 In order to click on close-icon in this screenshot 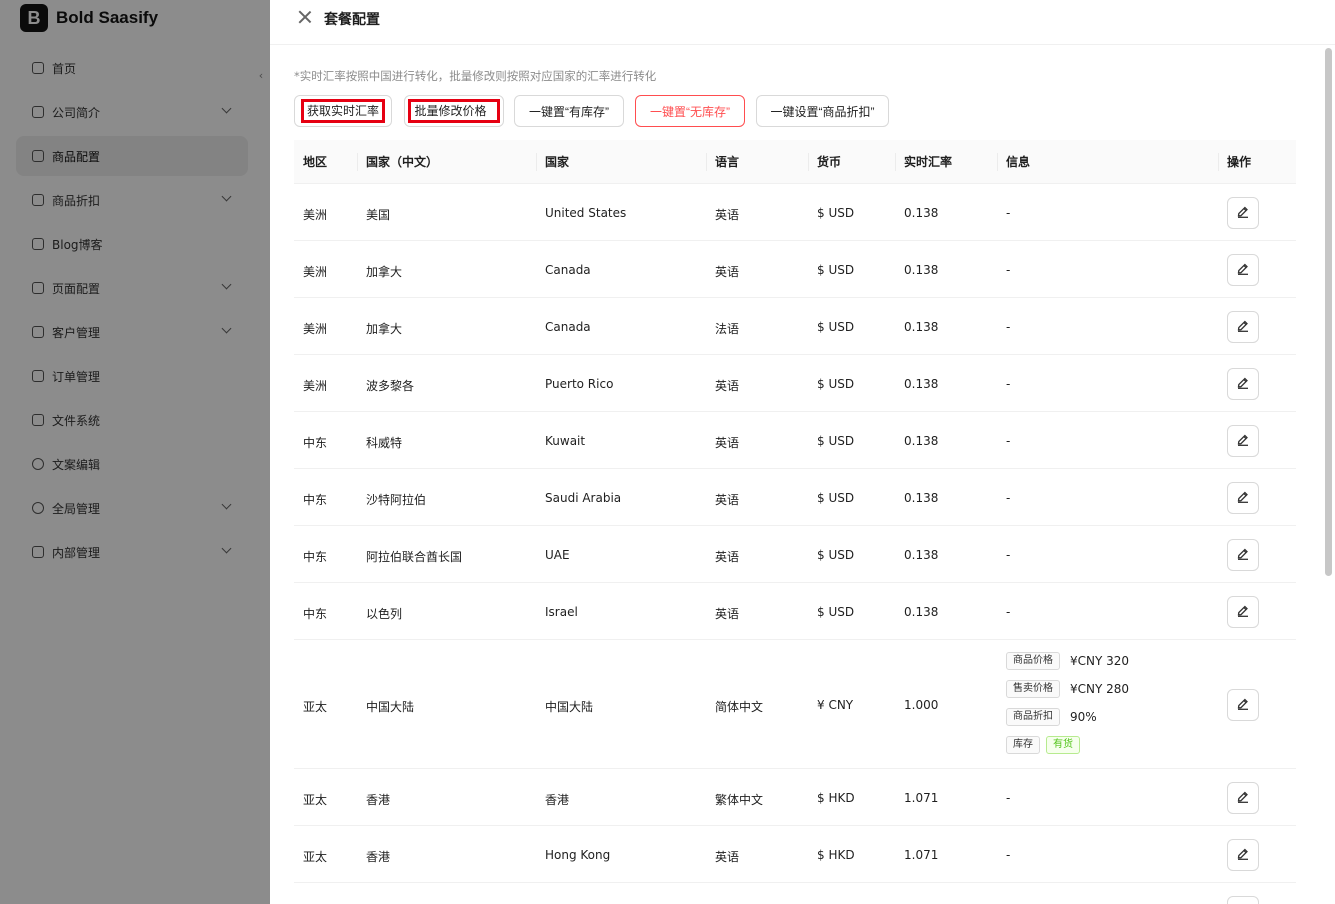, I will do `click(305, 17)`.